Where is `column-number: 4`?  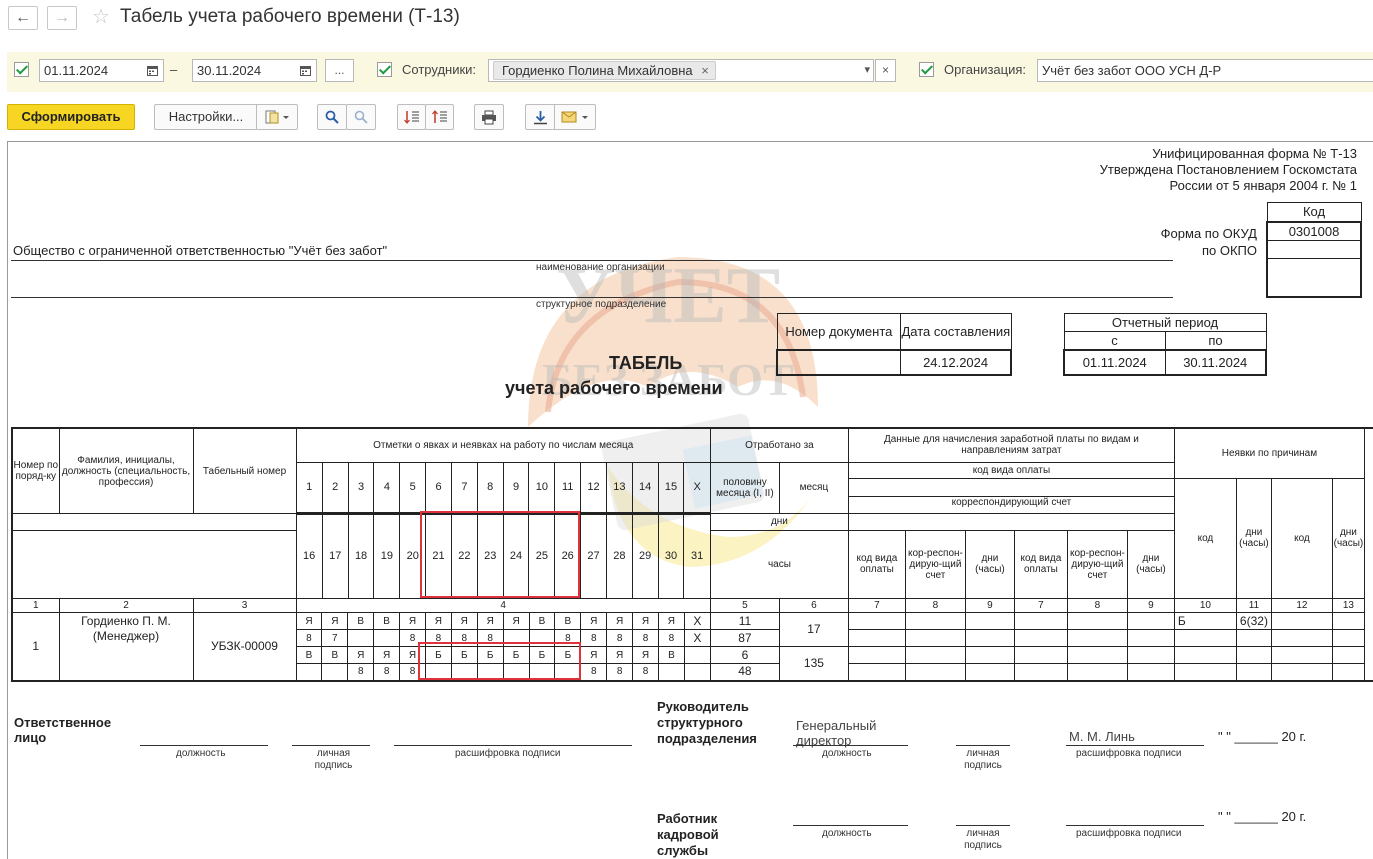
column-number: 4 is located at coordinates (503, 605).